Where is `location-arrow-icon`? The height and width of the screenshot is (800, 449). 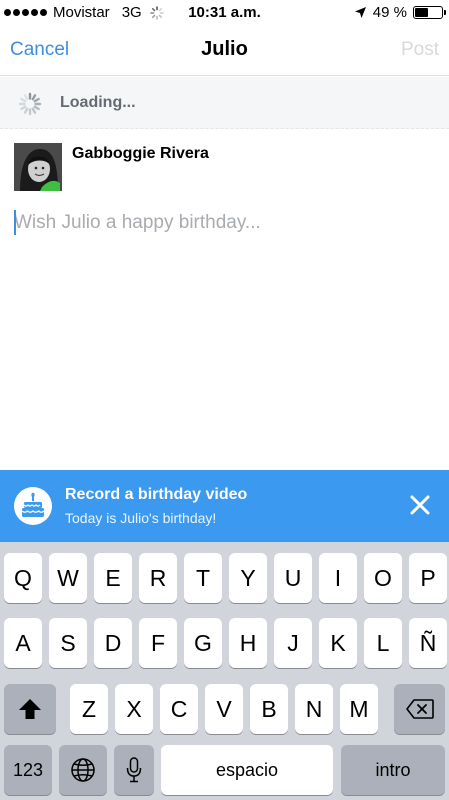 location-arrow-icon is located at coordinates (360, 12).